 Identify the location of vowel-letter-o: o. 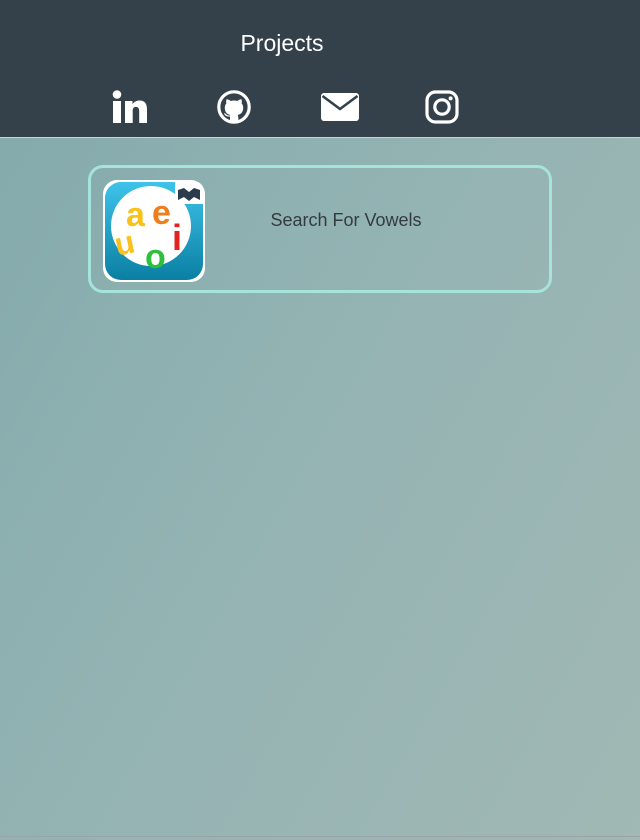
(155, 257).